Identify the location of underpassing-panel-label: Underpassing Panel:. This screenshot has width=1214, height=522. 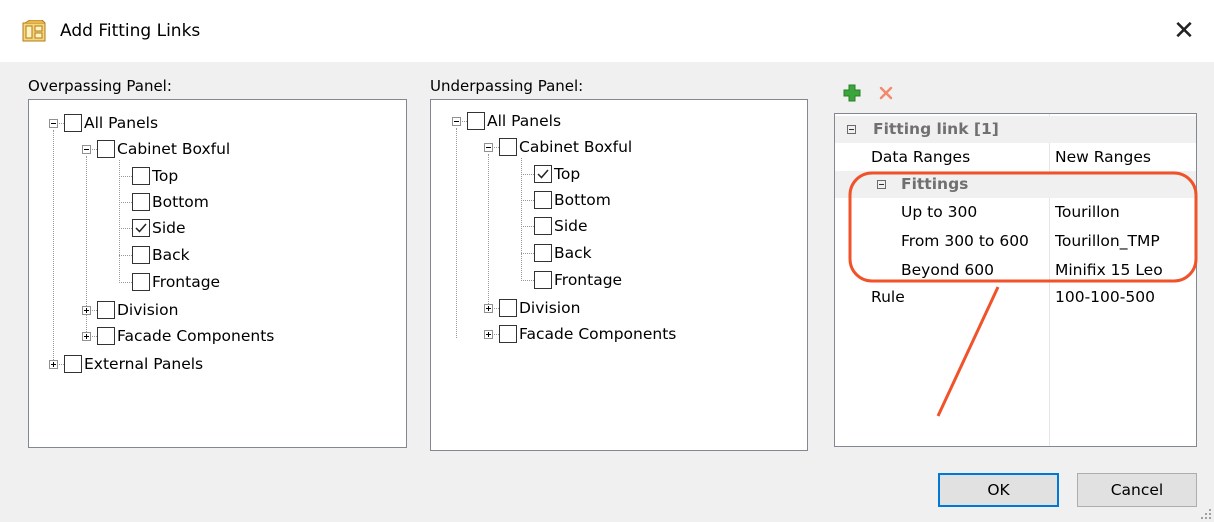
(507, 86).